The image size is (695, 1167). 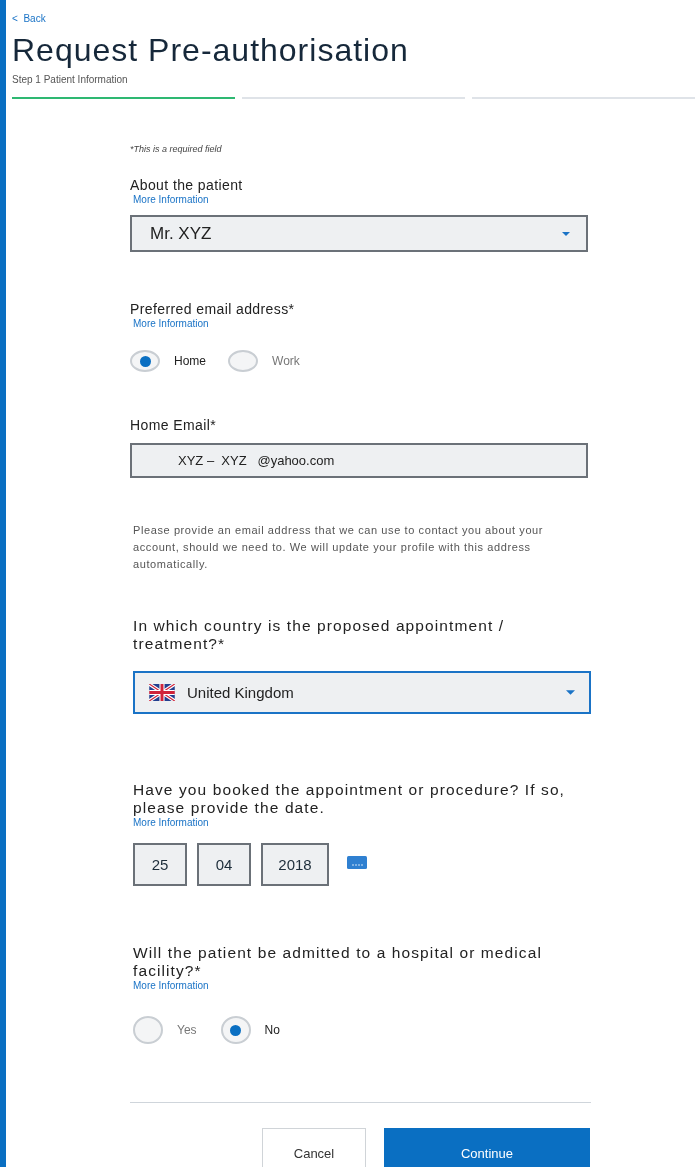 What do you see at coordinates (359, 233) in the screenshot?
I see `patient-select: Mr. XYZ` at bounding box center [359, 233].